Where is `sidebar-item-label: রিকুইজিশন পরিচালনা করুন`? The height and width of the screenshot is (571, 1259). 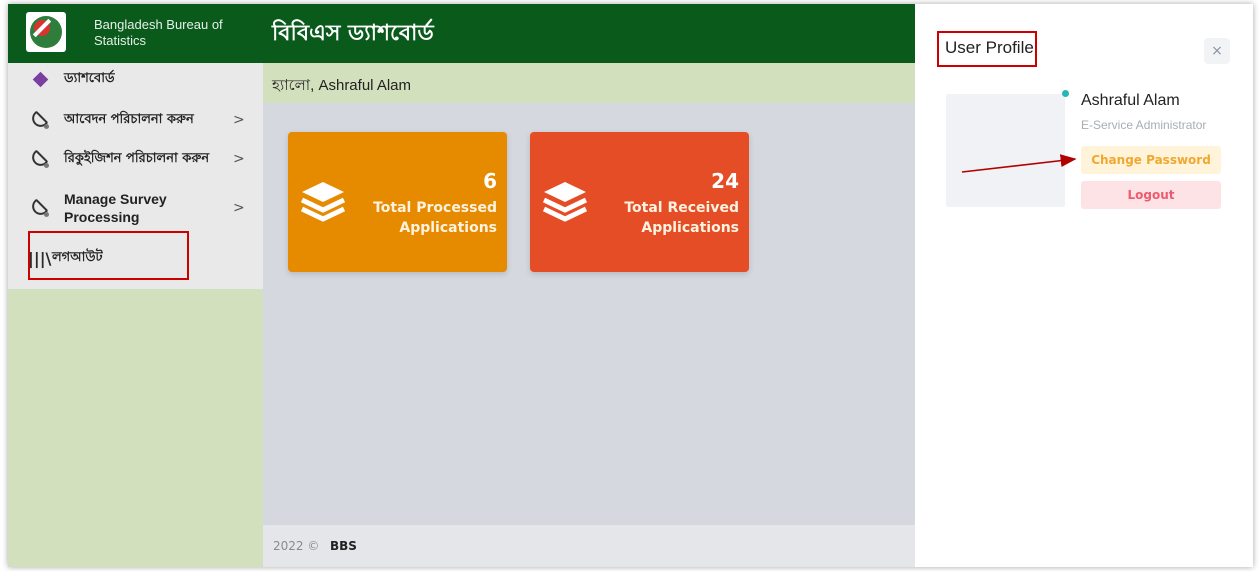
sidebar-item-label: রিকুইজিশন পরিচালনা করুন is located at coordinates (137, 158).